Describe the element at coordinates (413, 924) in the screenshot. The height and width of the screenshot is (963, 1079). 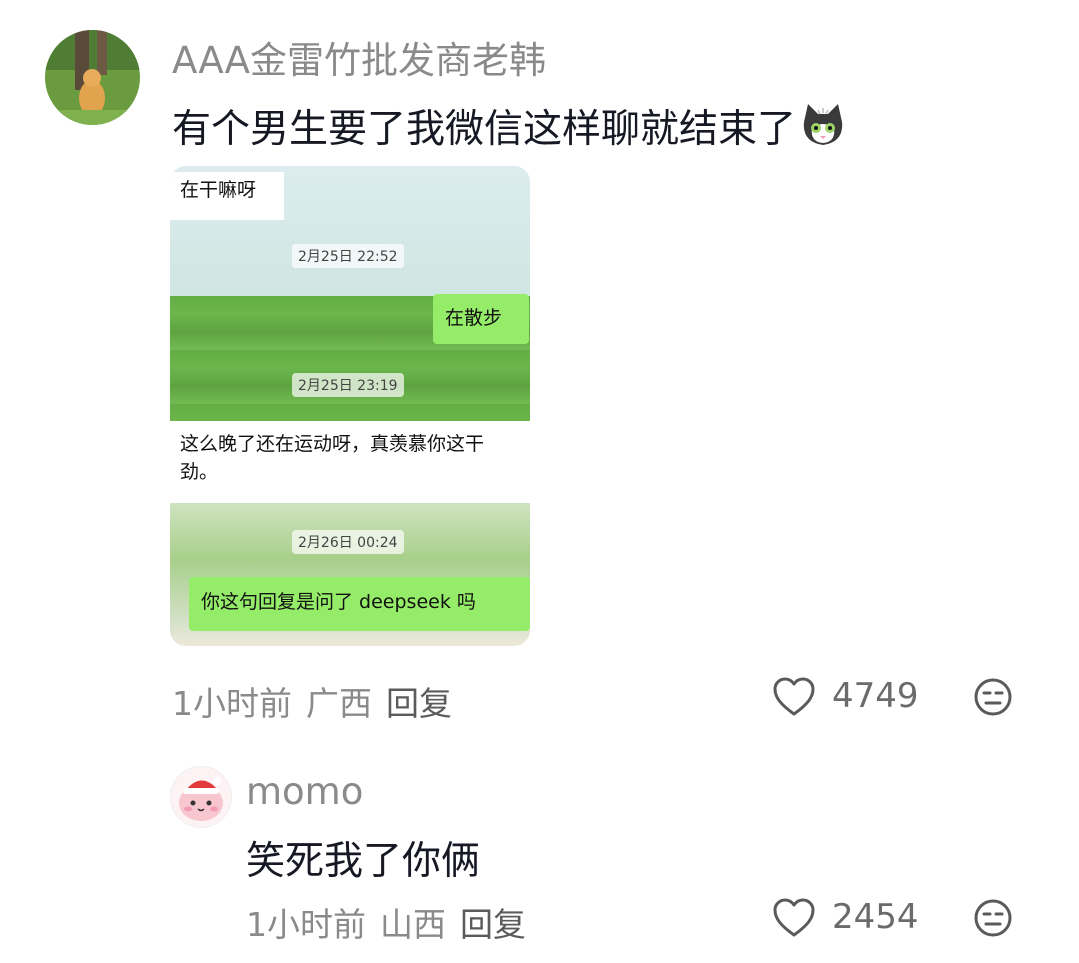
I see `comment-location: 山西` at that location.